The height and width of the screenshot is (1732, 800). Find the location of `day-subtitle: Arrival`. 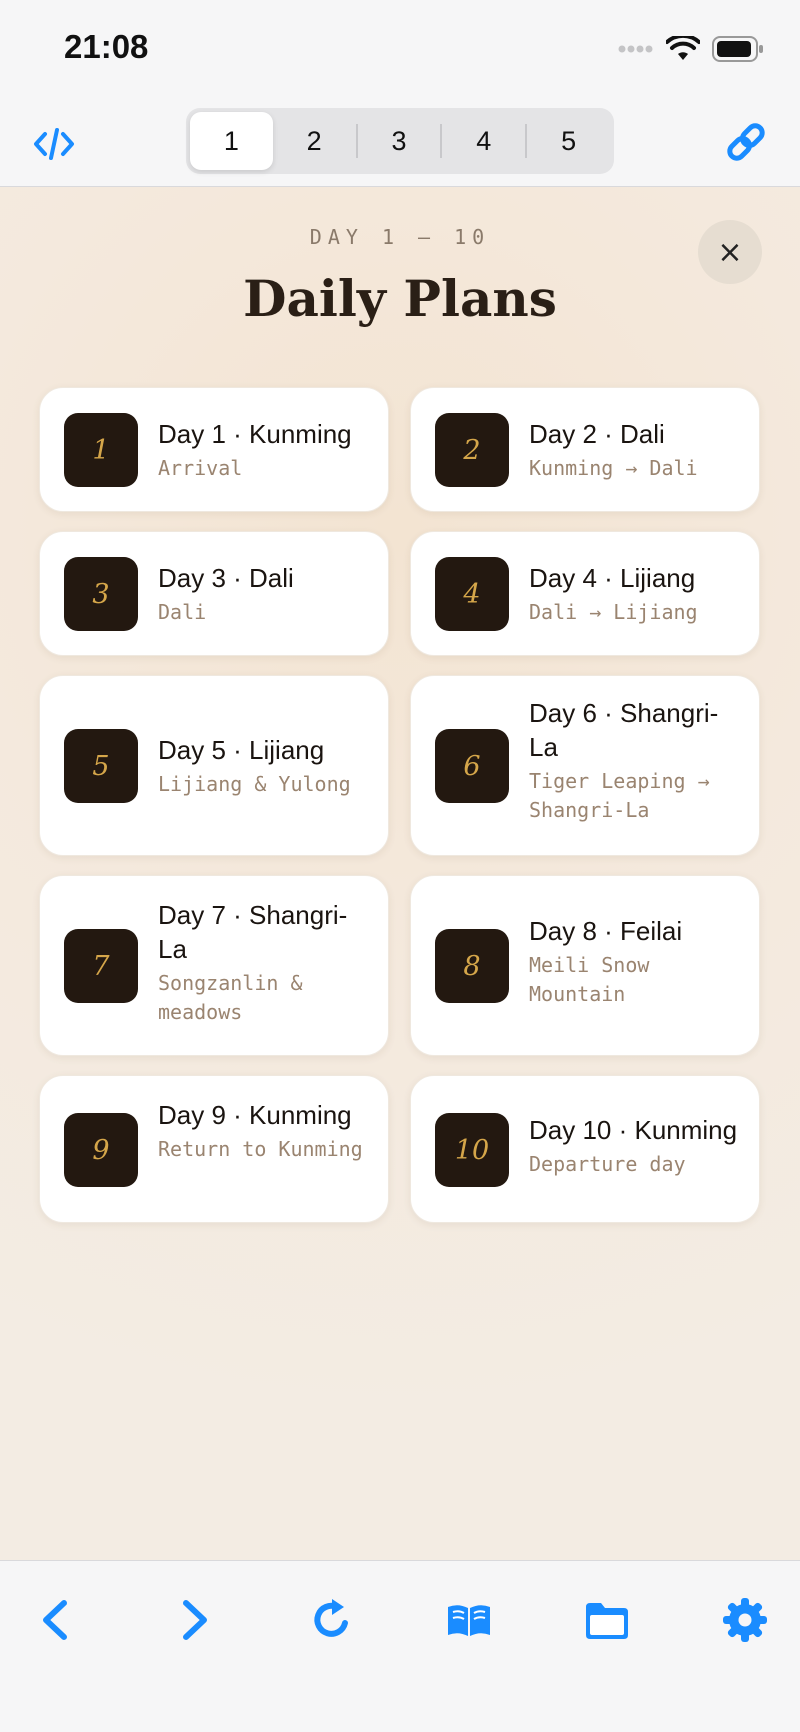

day-subtitle: Arrival is located at coordinates (200, 468).